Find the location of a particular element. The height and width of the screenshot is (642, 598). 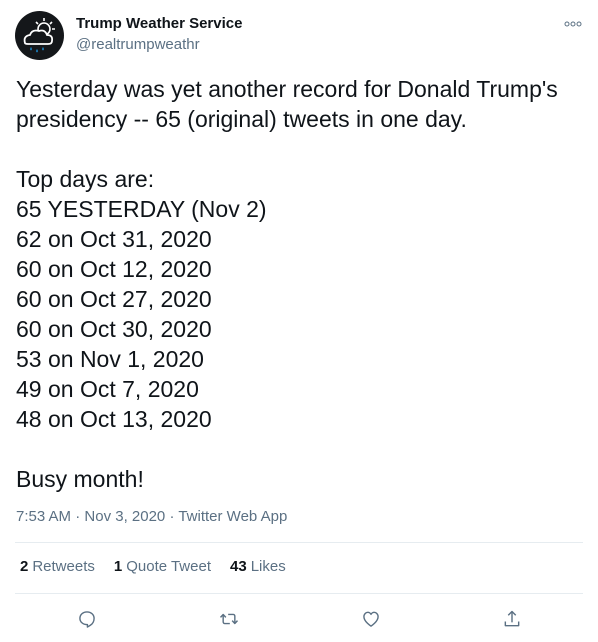

tweet-line: 65 YESTERDAY (Nov 2) is located at coordinates (141, 209).